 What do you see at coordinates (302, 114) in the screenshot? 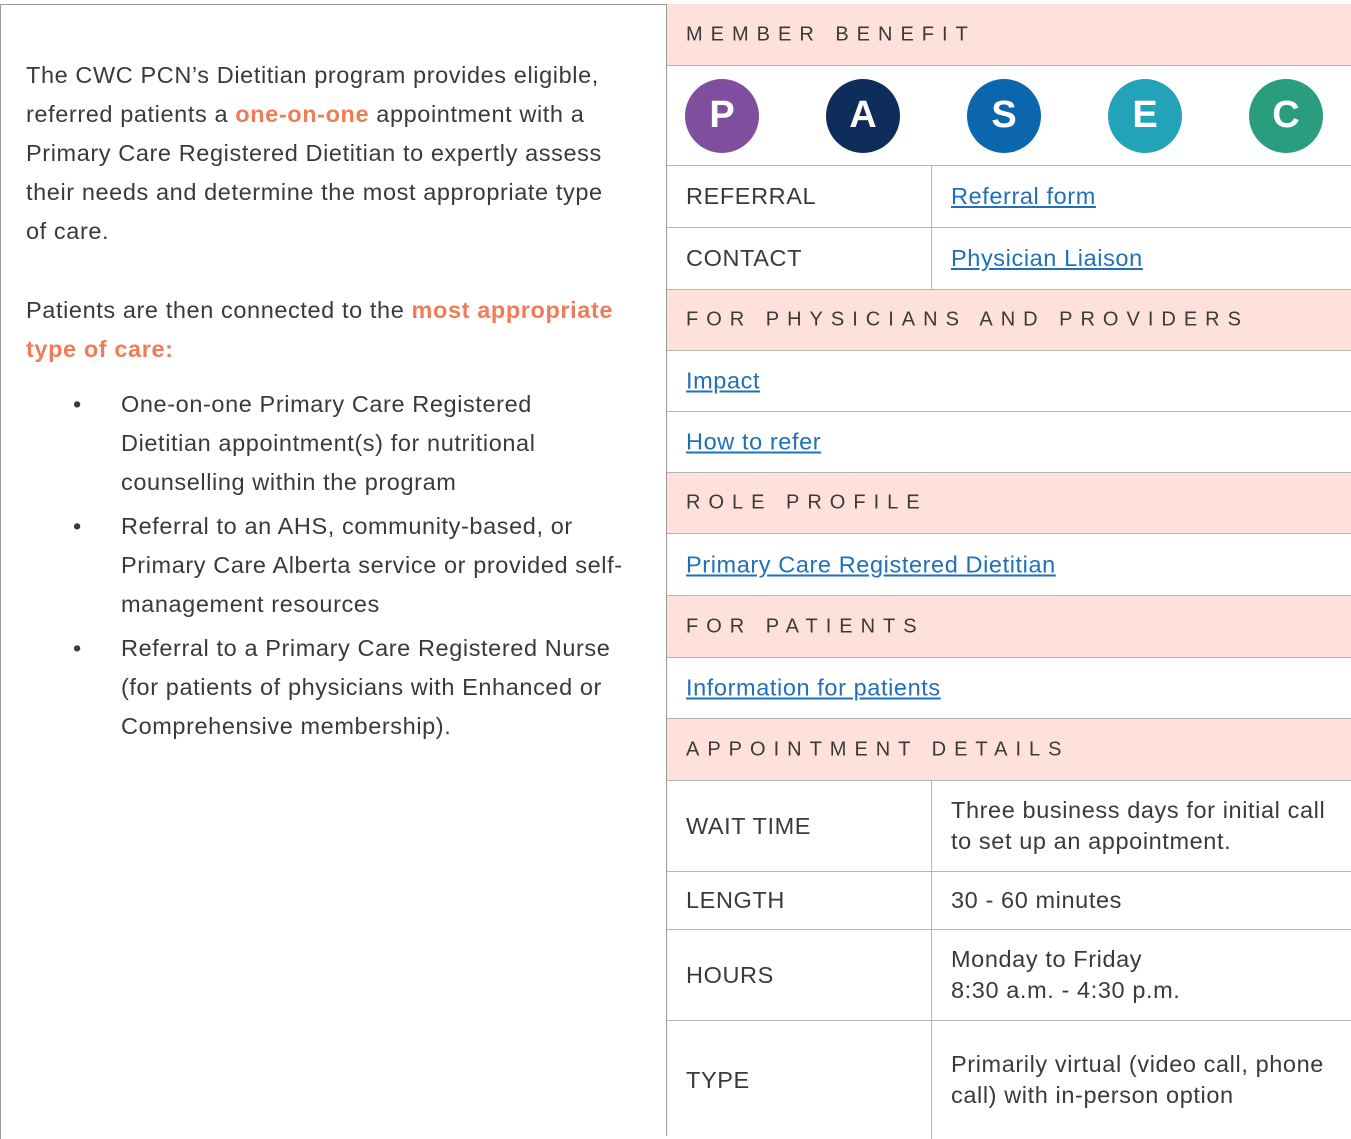
I see `highlight-one-on-one: one-on-one` at bounding box center [302, 114].